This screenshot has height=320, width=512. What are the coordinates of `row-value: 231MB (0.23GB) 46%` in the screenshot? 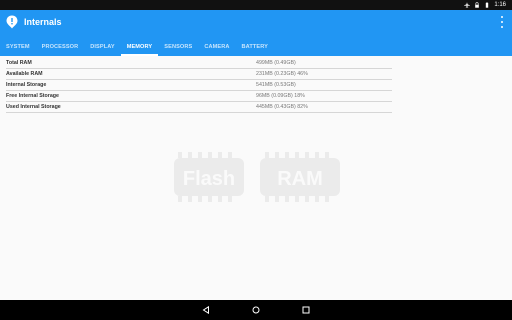 It's located at (282, 74).